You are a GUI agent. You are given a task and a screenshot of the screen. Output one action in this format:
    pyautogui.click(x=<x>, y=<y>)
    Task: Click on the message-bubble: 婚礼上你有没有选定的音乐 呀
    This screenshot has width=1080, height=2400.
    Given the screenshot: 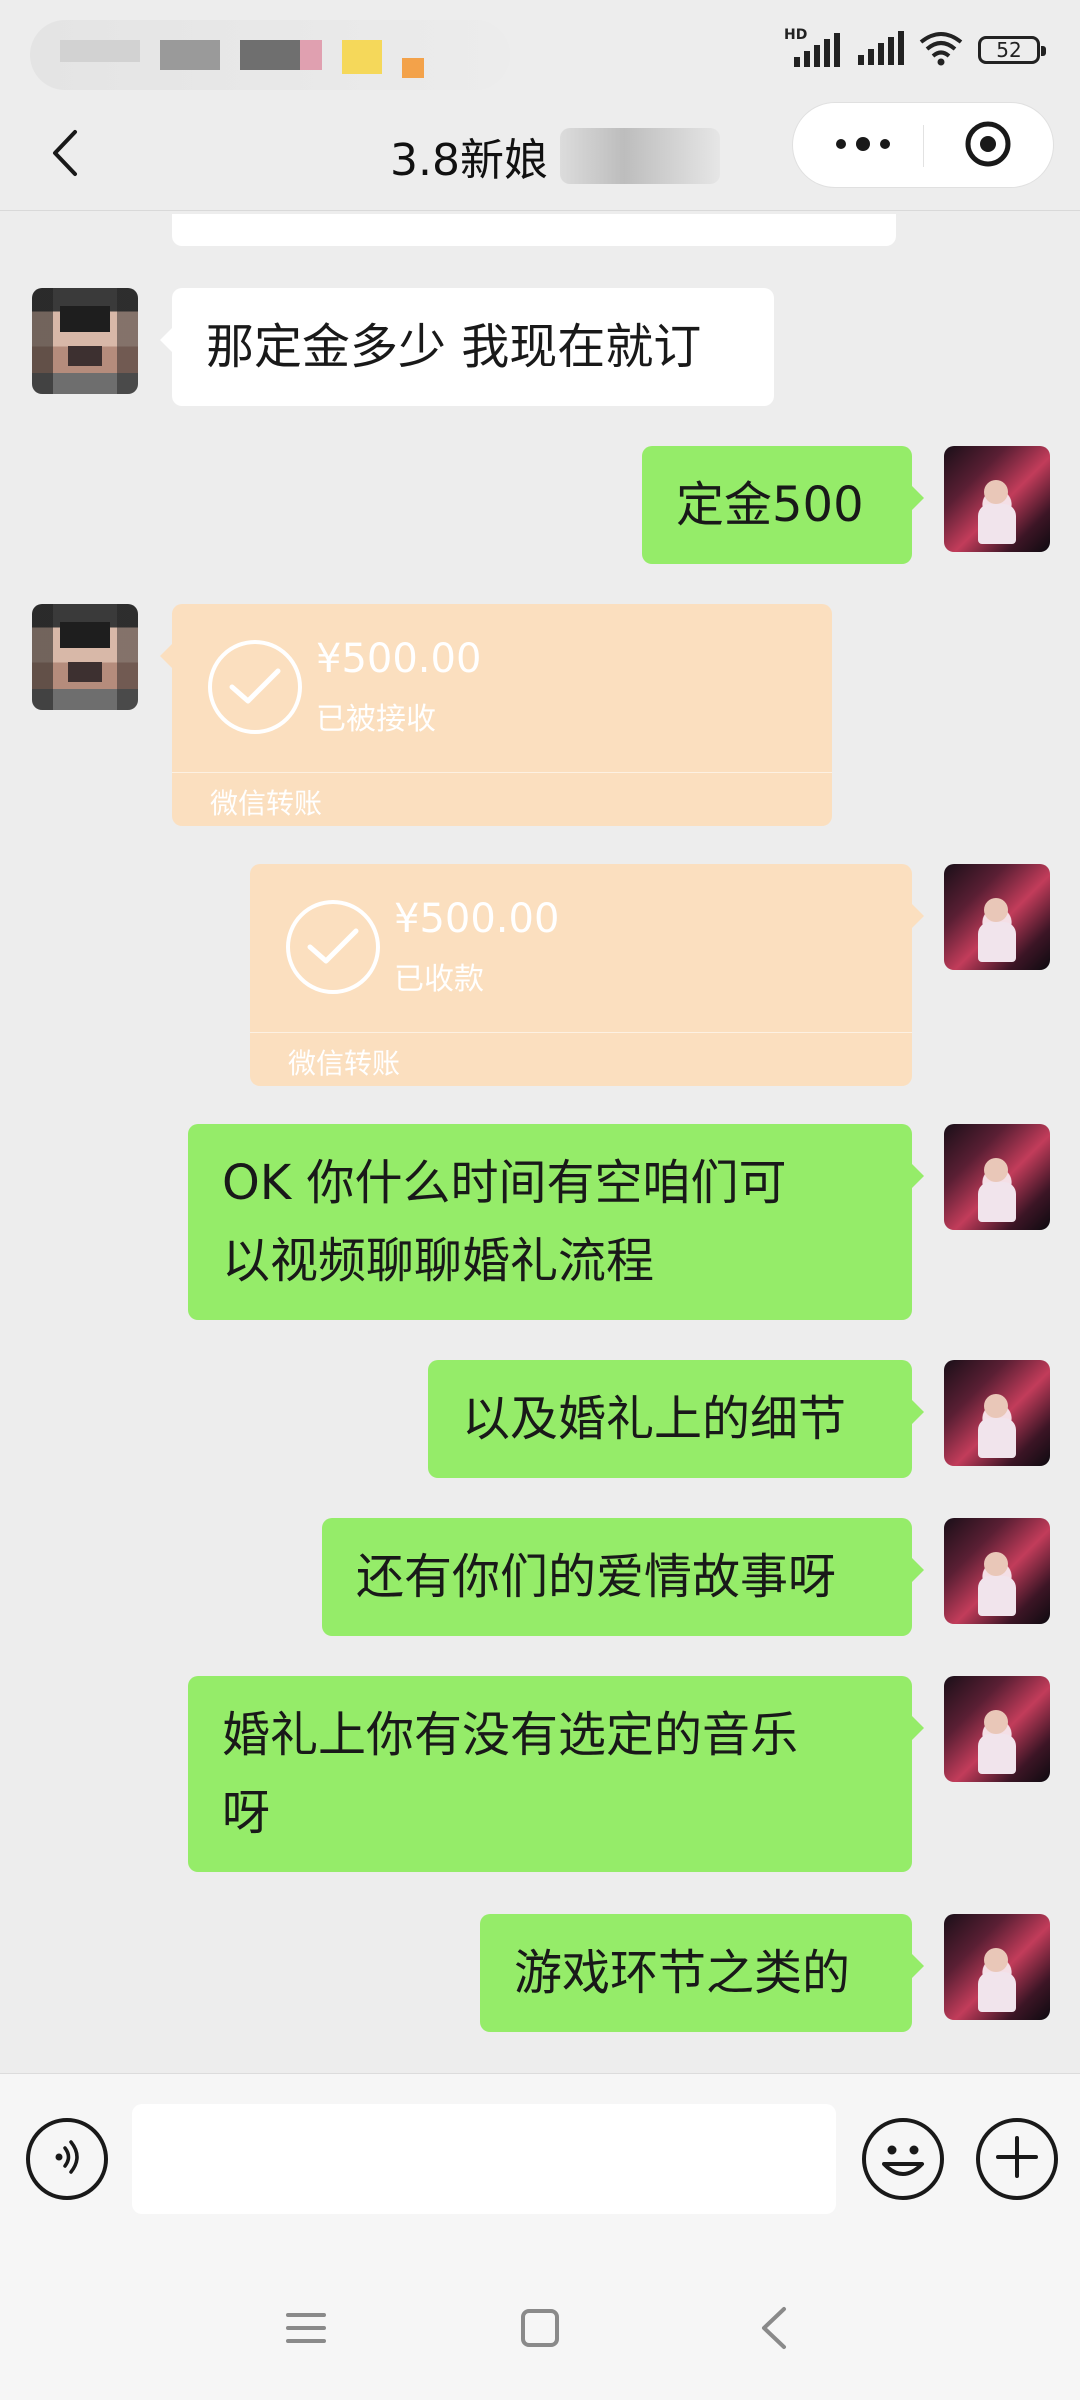 What is the action you would take?
    pyautogui.click(x=556, y=1774)
    